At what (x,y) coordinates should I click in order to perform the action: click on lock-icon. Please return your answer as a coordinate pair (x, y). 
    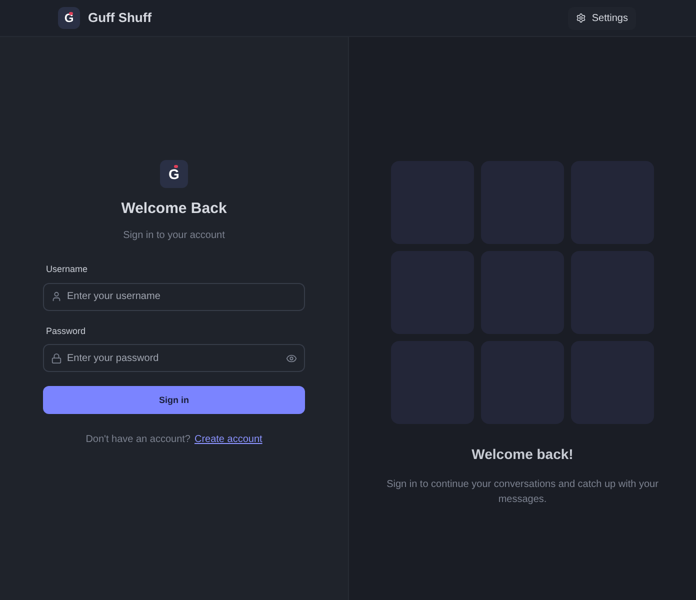
    Looking at the image, I should click on (56, 358).